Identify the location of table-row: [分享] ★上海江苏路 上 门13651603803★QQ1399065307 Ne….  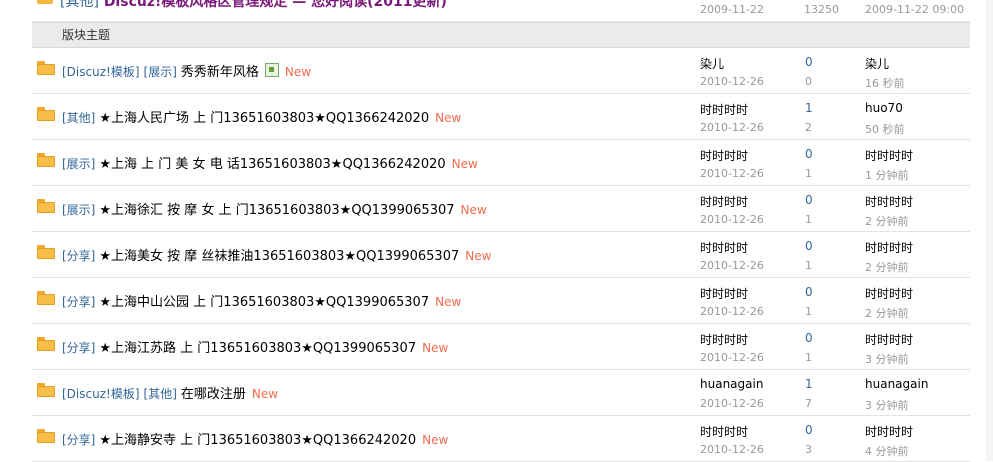
(501, 347).